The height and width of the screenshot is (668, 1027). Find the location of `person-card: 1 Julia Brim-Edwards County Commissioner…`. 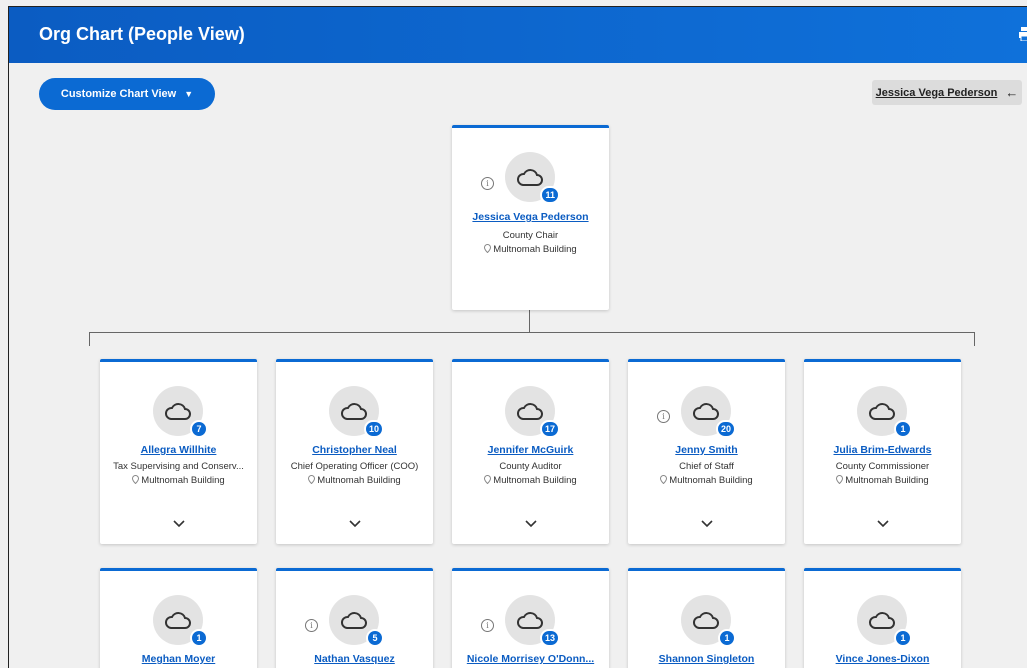

person-card: 1 Julia Brim-Edwards County Commissioner… is located at coordinates (882, 451).